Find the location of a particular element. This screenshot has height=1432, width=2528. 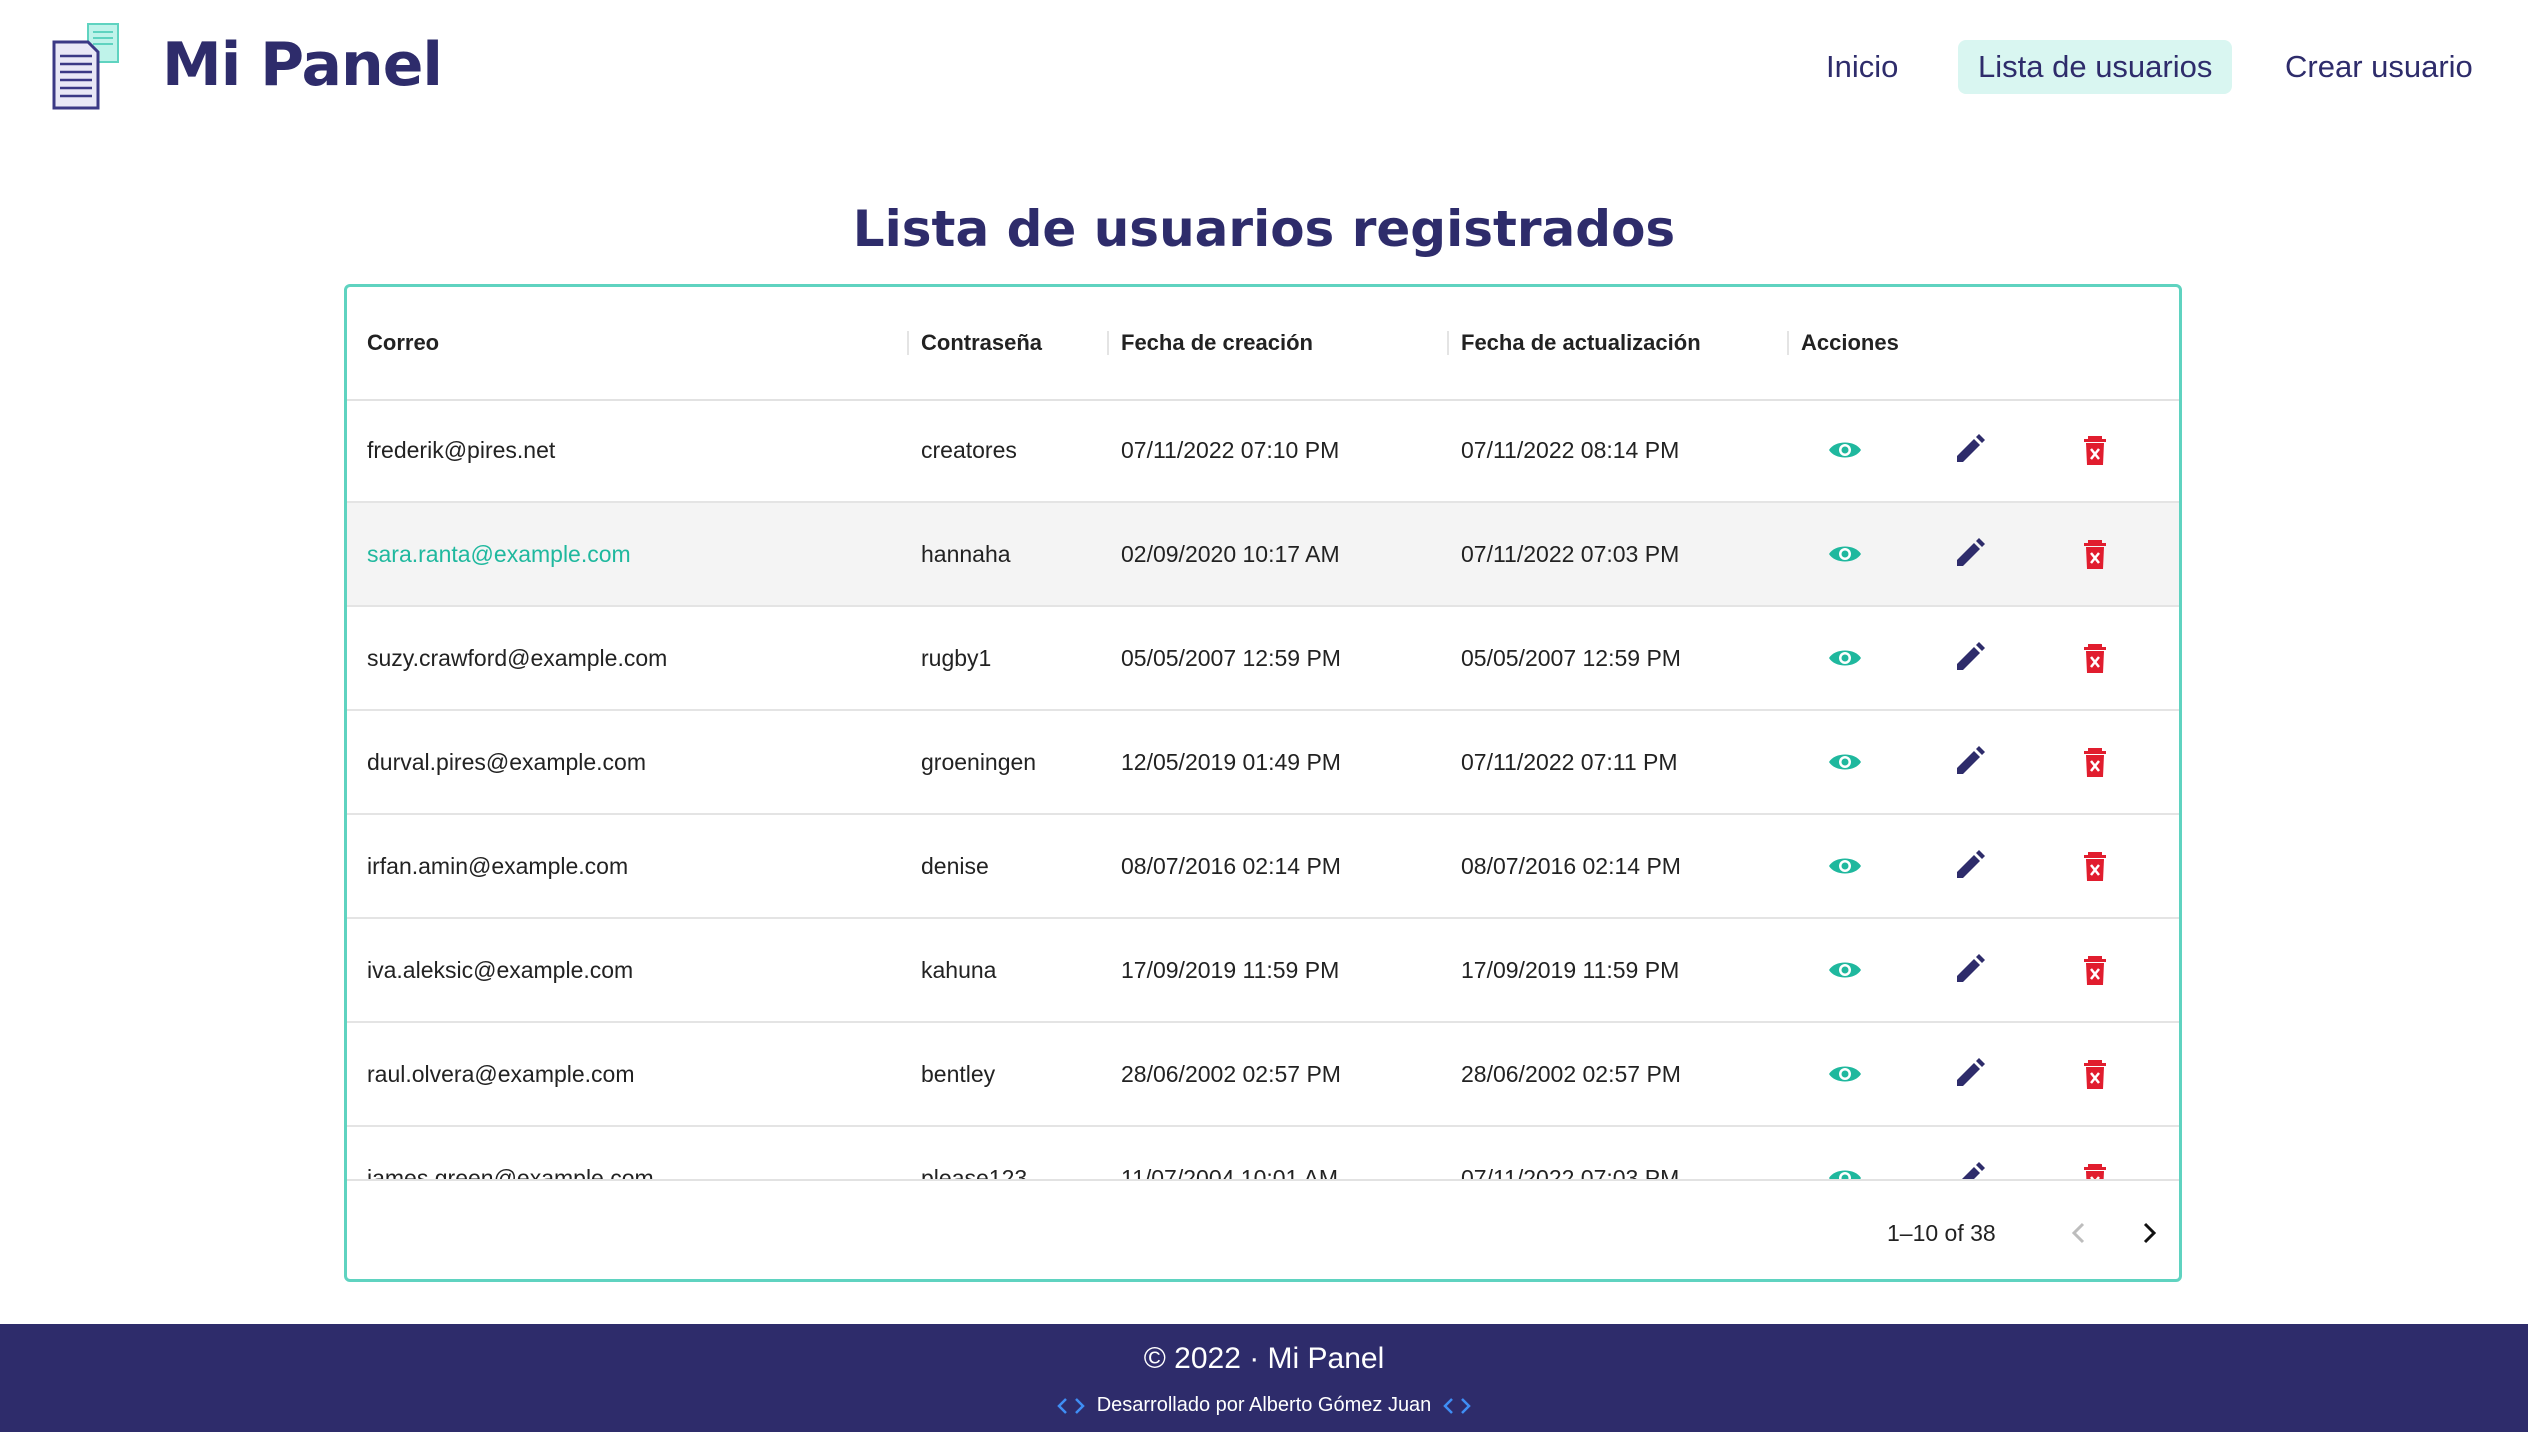

cell-email: frederik@pires.net is located at coordinates (461, 450).